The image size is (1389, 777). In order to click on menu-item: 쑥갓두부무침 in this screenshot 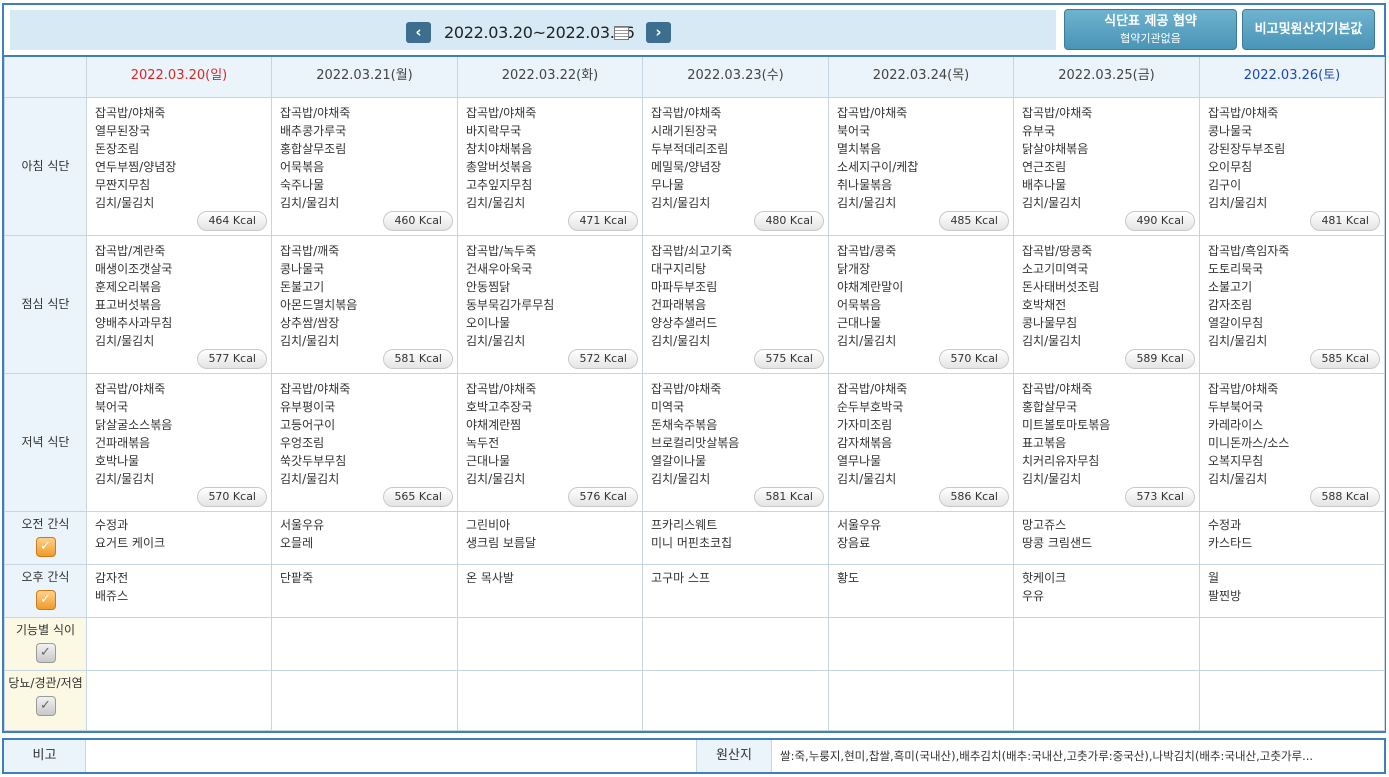, I will do `click(313, 460)`.